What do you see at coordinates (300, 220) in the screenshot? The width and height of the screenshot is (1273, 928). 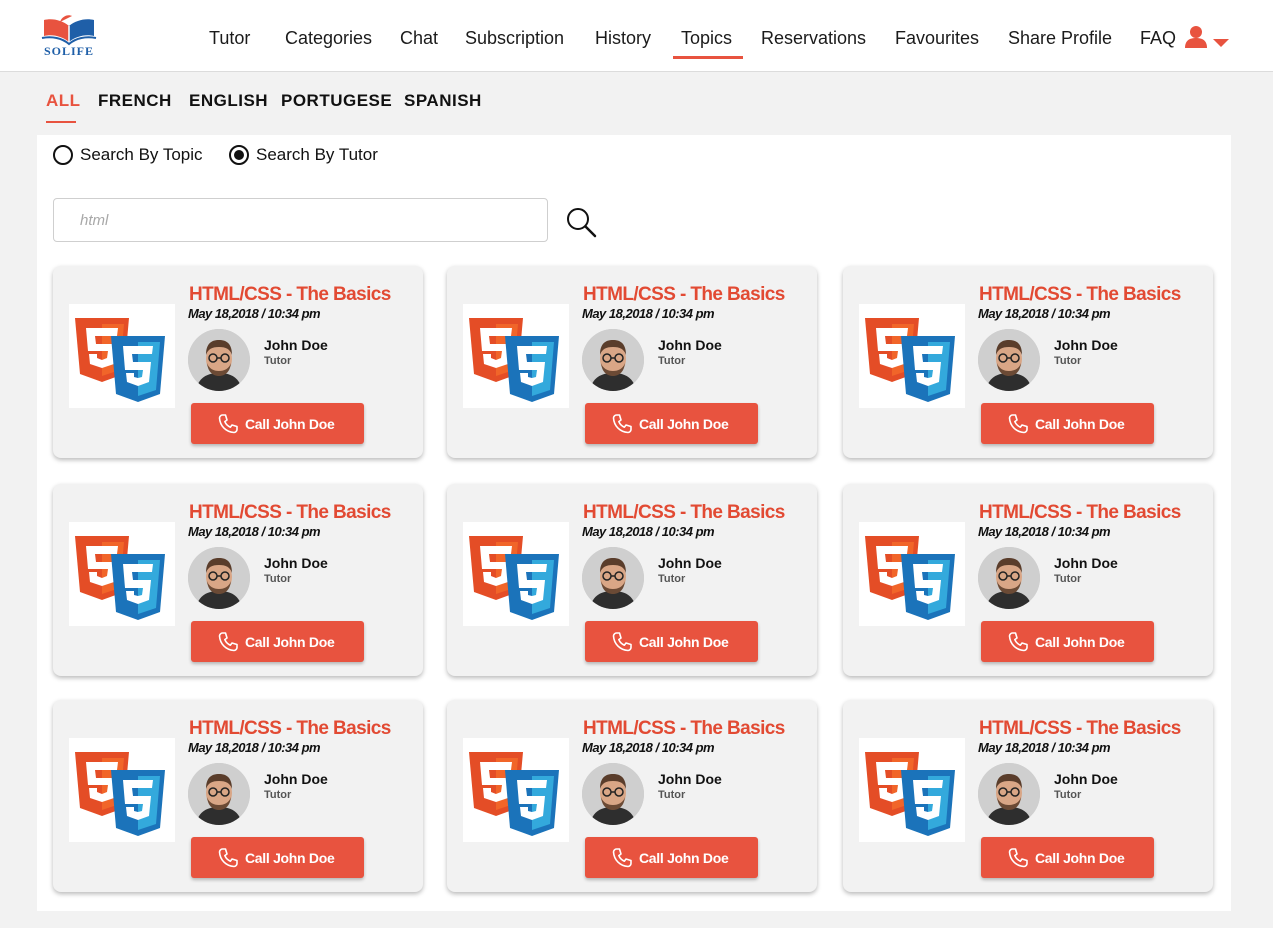 I see `search-input` at bounding box center [300, 220].